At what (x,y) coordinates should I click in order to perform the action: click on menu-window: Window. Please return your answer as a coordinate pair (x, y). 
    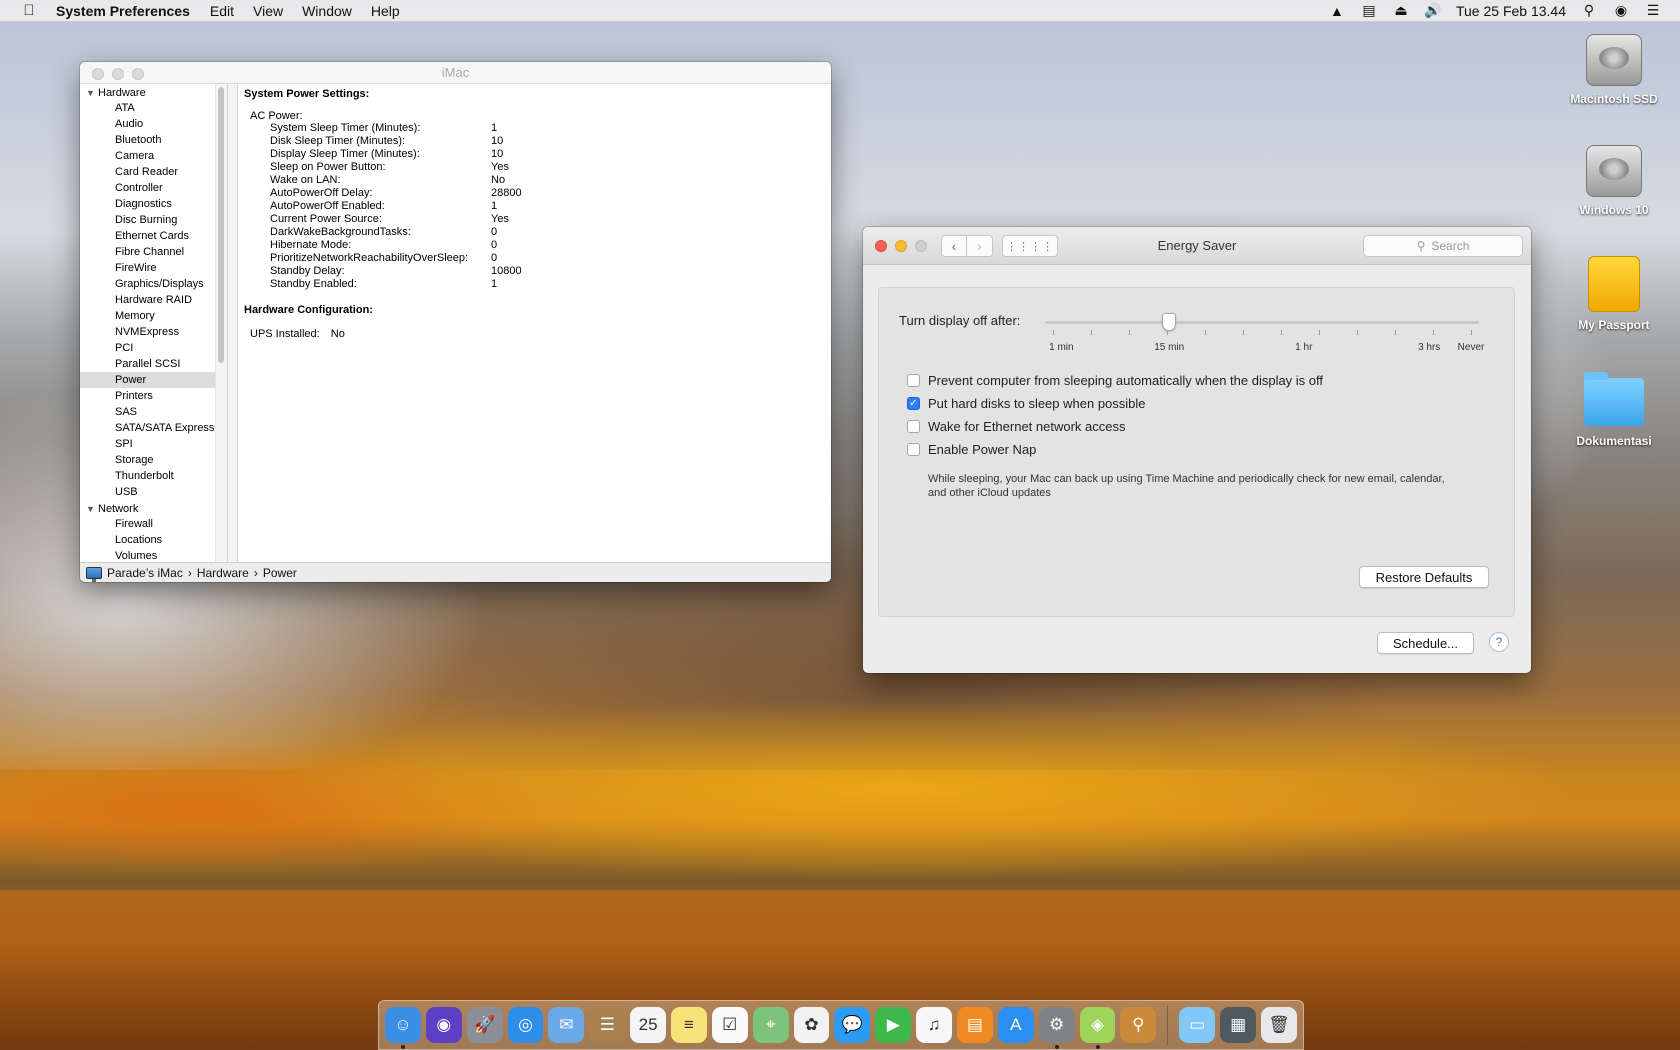
    Looking at the image, I should click on (327, 11).